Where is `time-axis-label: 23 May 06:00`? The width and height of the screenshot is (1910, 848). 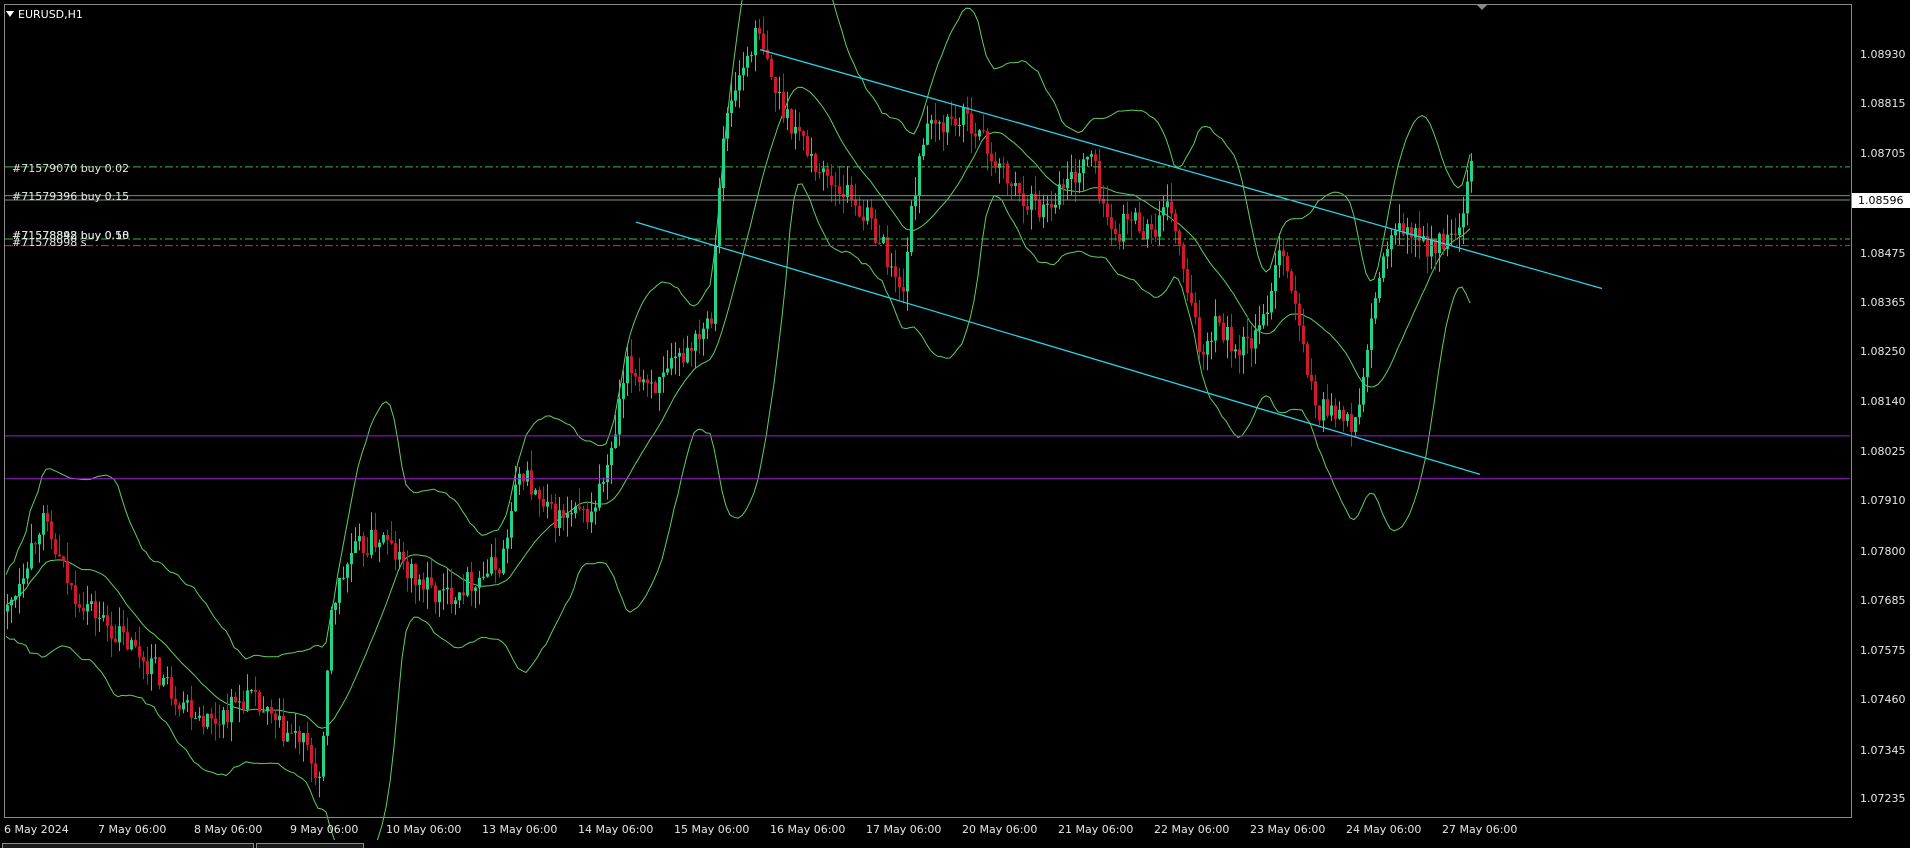
time-axis-label: 23 May 06:00 is located at coordinates (1288, 829).